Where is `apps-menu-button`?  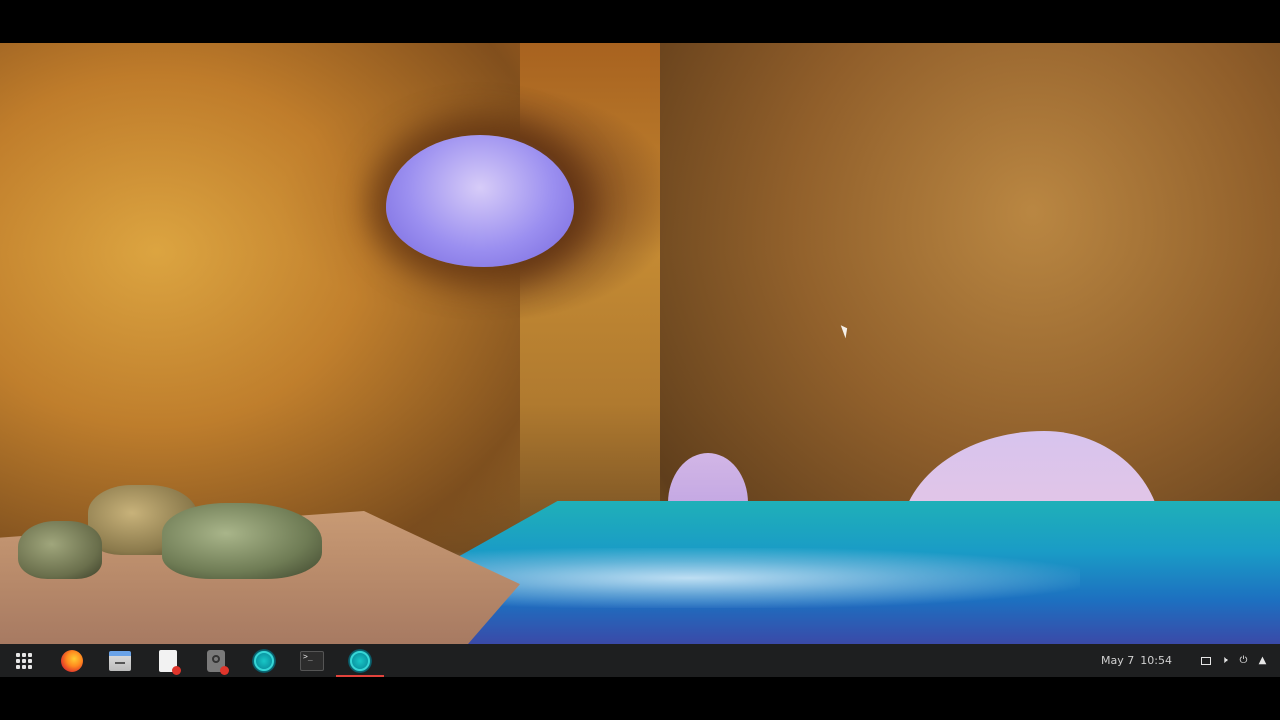 apps-menu-button is located at coordinates (24, 660).